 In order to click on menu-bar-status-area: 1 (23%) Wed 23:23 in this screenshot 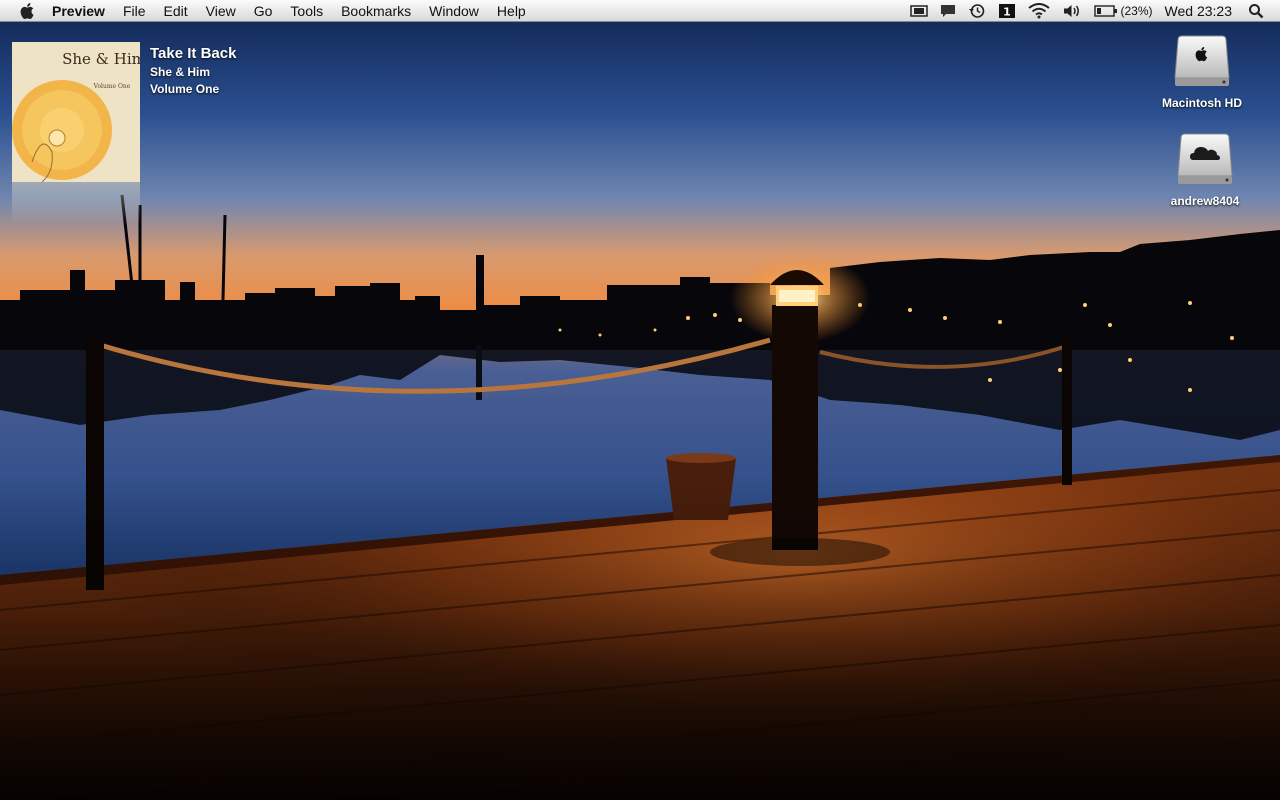, I will do `click(1092, 11)`.